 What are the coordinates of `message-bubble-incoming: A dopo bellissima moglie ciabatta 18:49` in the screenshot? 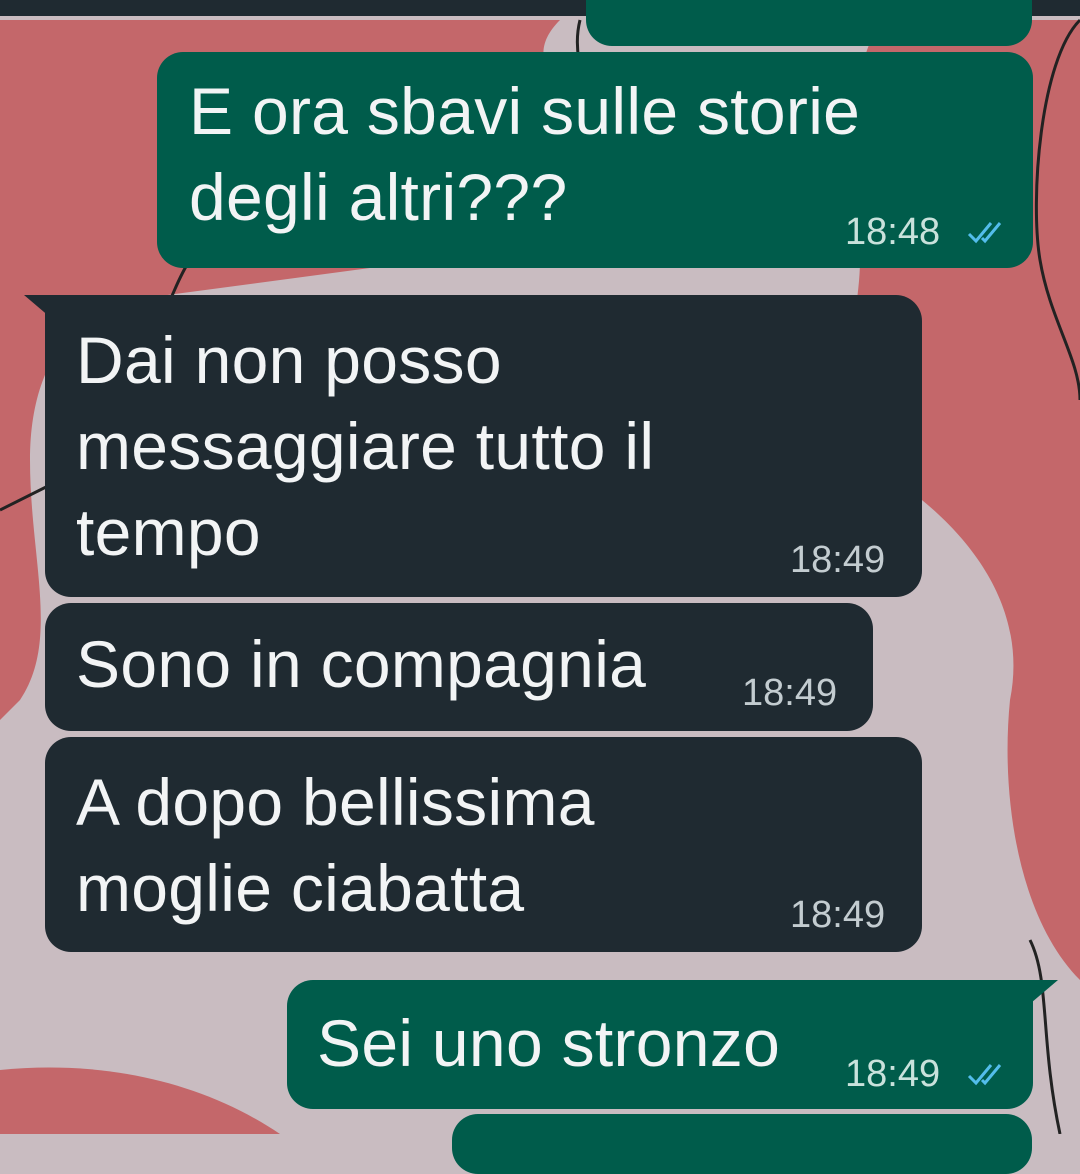 It's located at (483, 844).